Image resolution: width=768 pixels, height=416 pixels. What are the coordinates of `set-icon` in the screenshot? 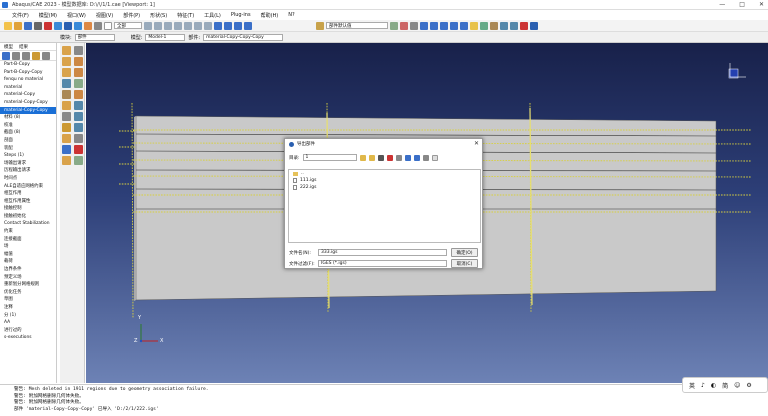 It's located at (66, 160).